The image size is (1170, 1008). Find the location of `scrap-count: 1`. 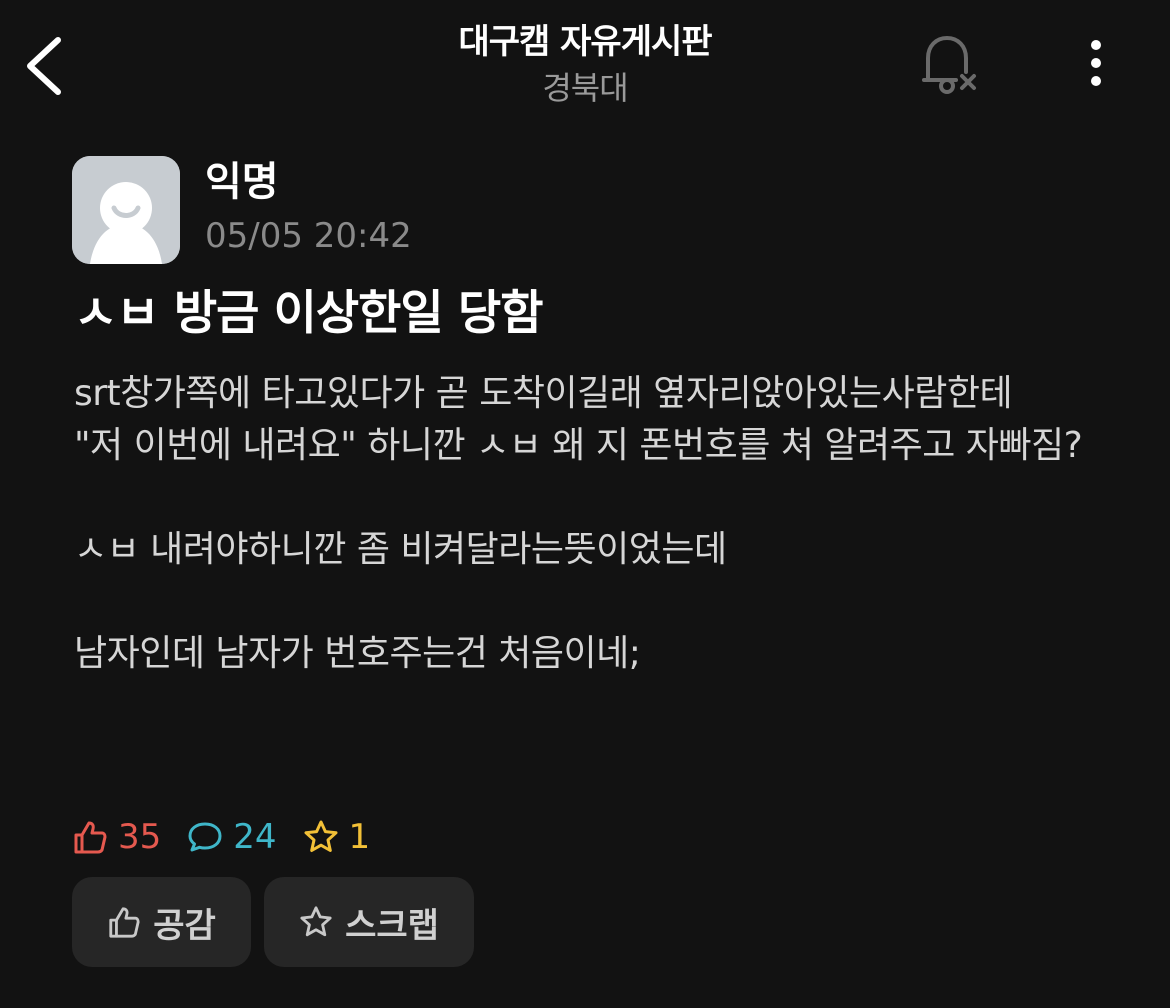

scrap-count: 1 is located at coordinates (337, 837).